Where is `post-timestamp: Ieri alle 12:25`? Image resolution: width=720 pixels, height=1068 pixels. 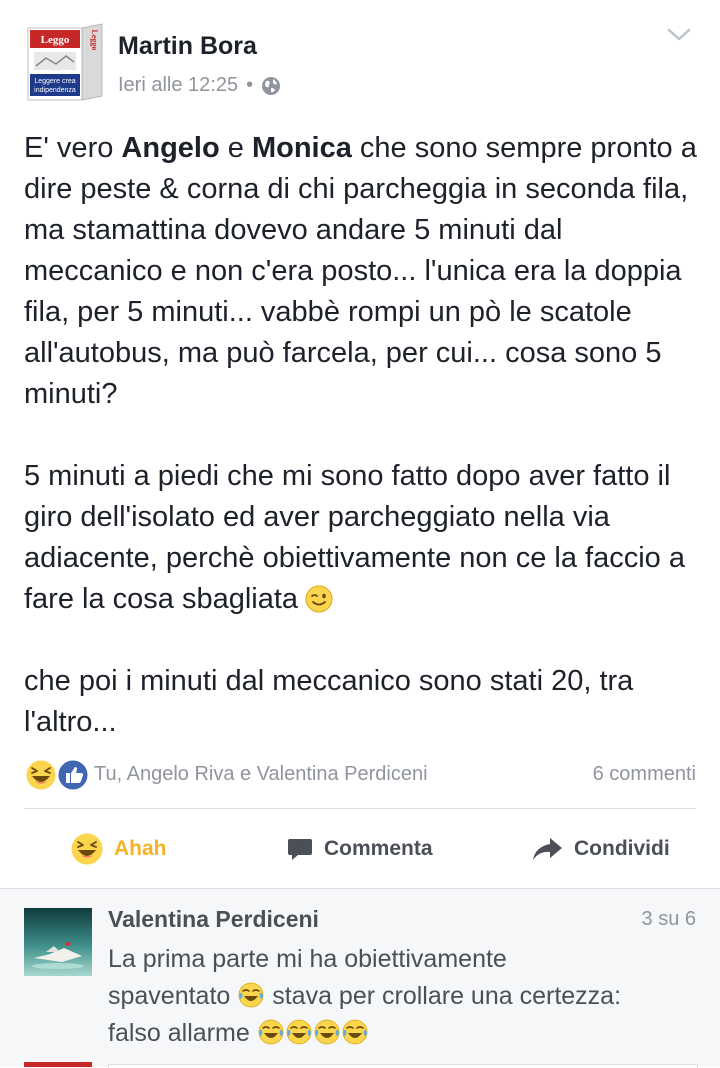 post-timestamp: Ieri alle 12:25 is located at coordinates (178, 85).